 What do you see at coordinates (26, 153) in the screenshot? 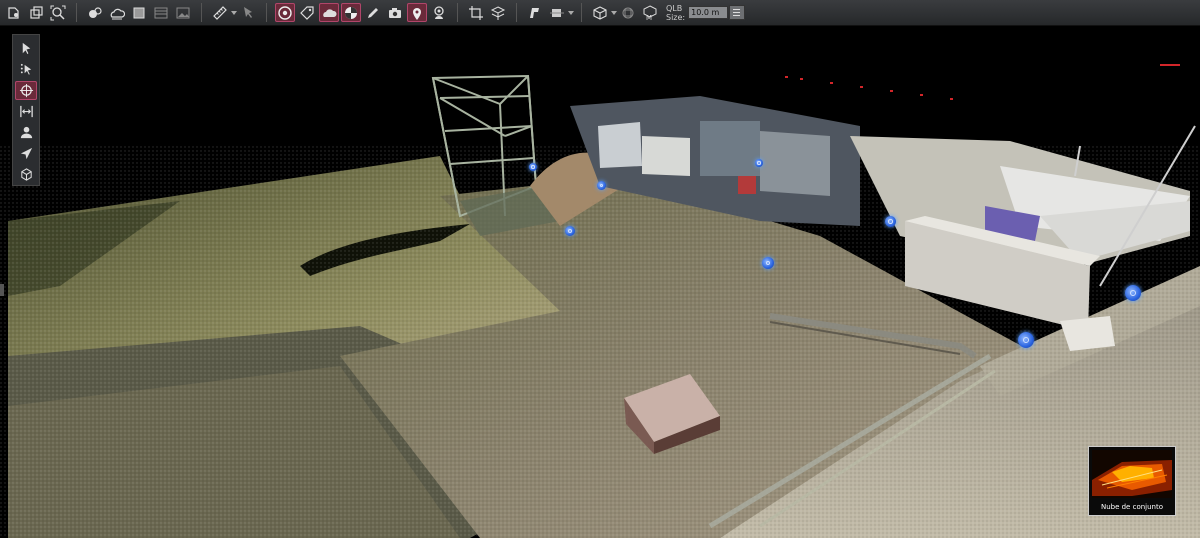
I see `fly-icon` at bounding box center [26, 153].